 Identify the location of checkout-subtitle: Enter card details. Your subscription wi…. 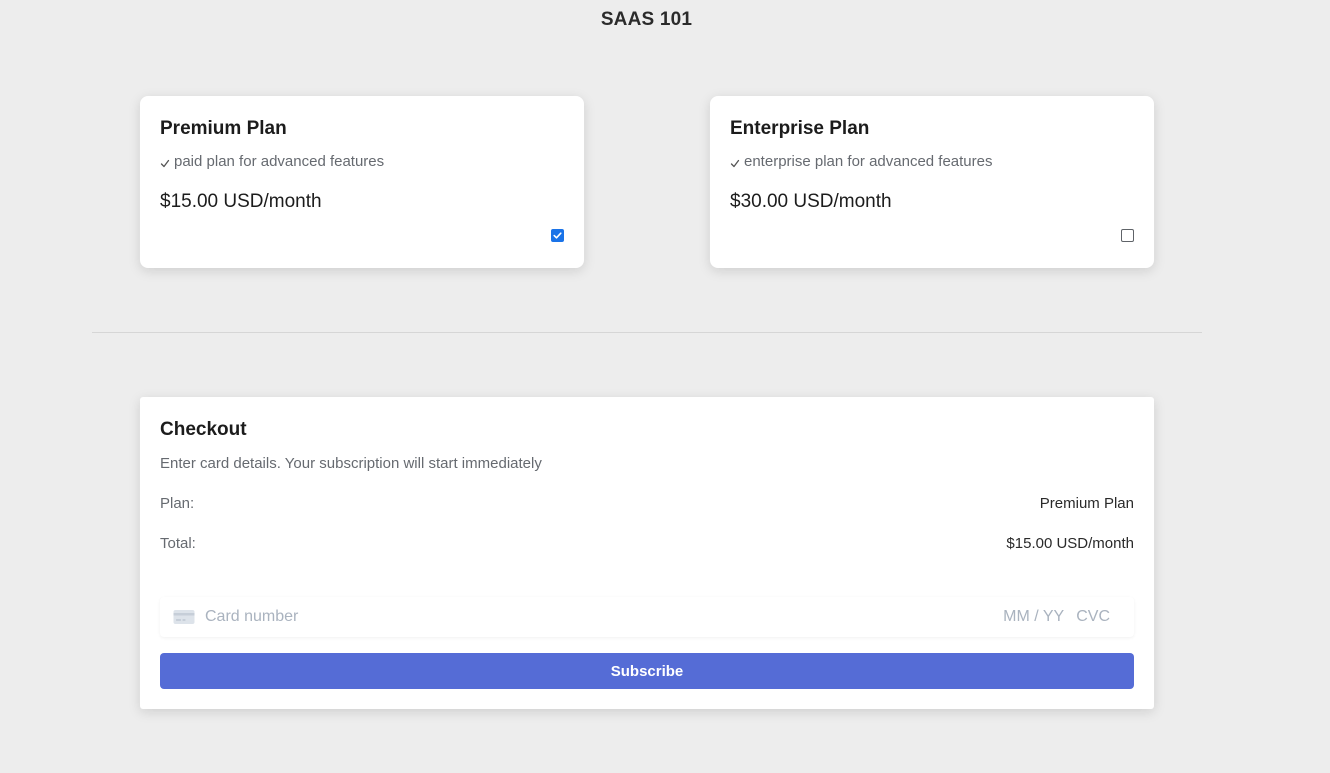
(351, 463).